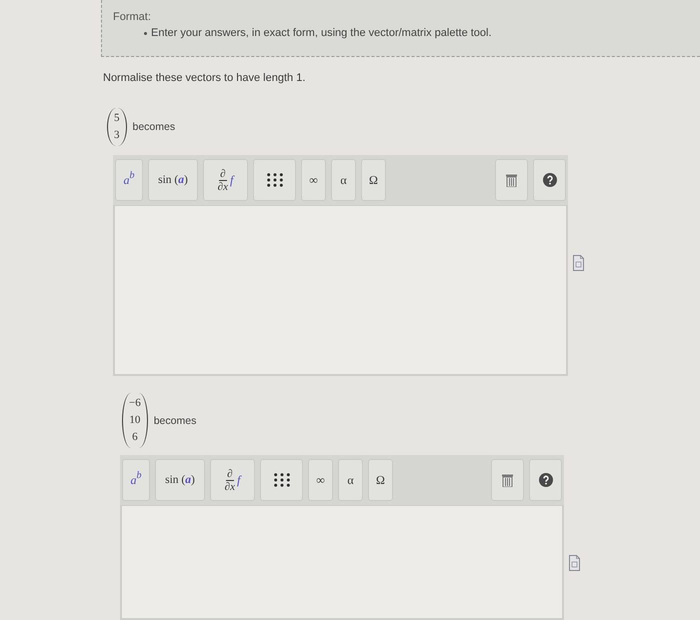  Describe the element at coordinates (321, 33) in the screenshot. I see `format-bullet-text: Enter your answers, in exact form, using the vector/matrix palette tool.` at that location.